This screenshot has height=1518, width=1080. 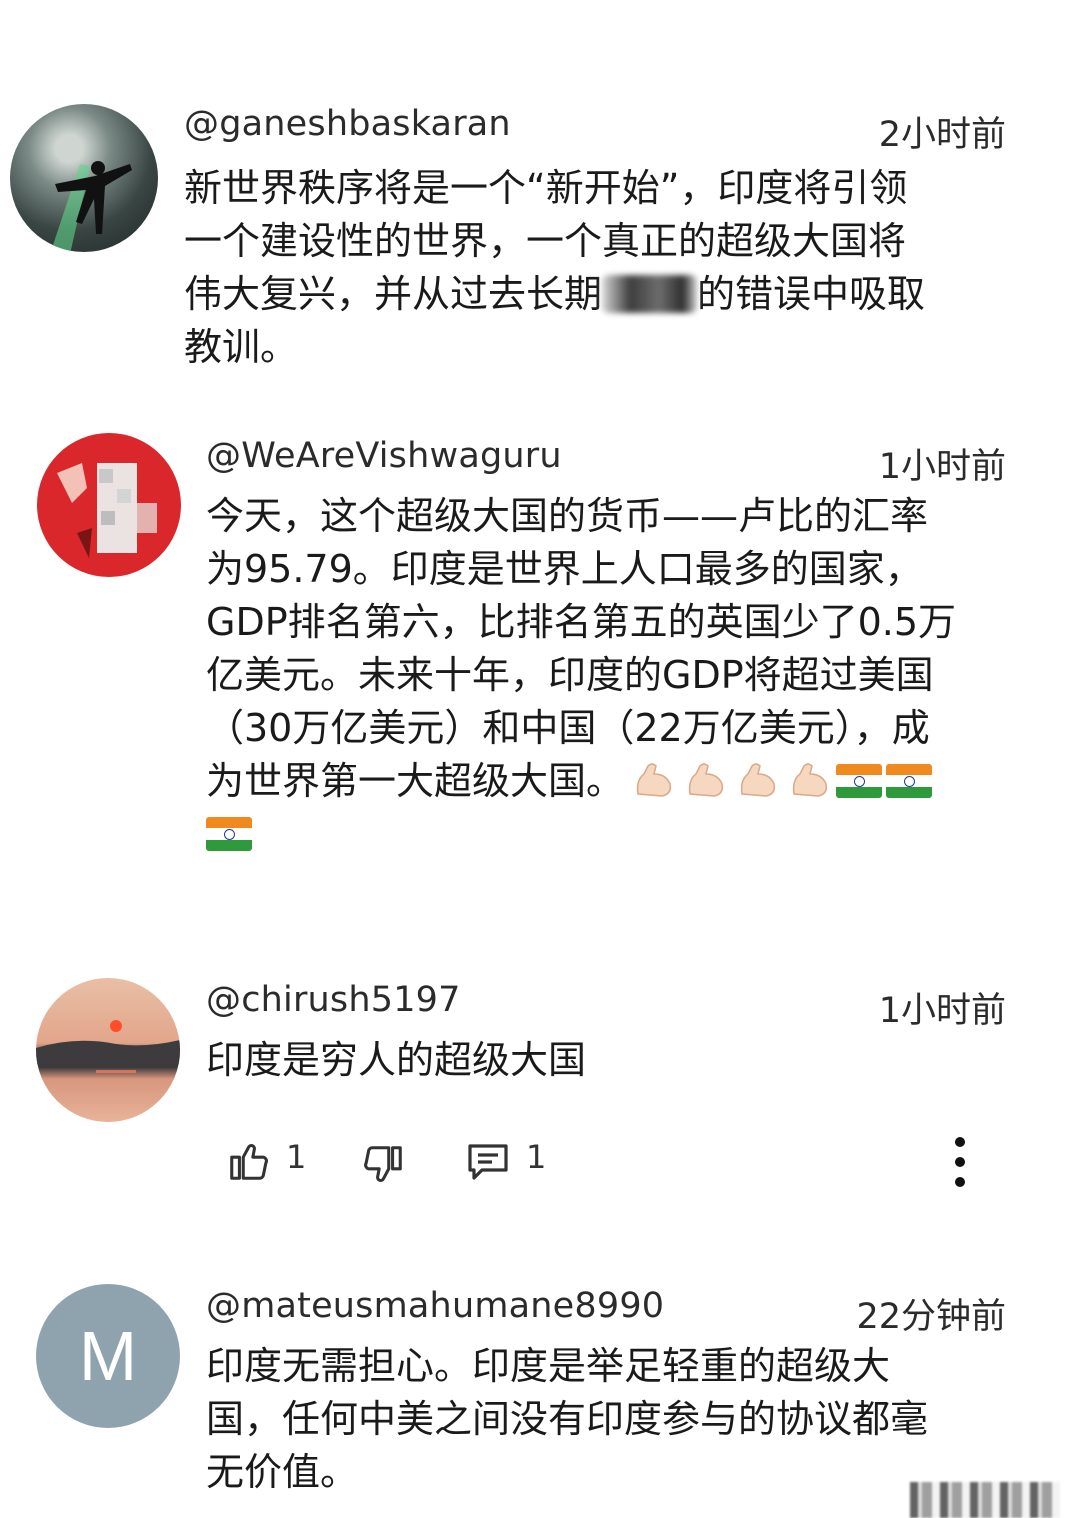 What do you see at coordinates (249, 1162) in the screenshot?
I see `thumbs-up-icon` at bounding box center [249, 1162].